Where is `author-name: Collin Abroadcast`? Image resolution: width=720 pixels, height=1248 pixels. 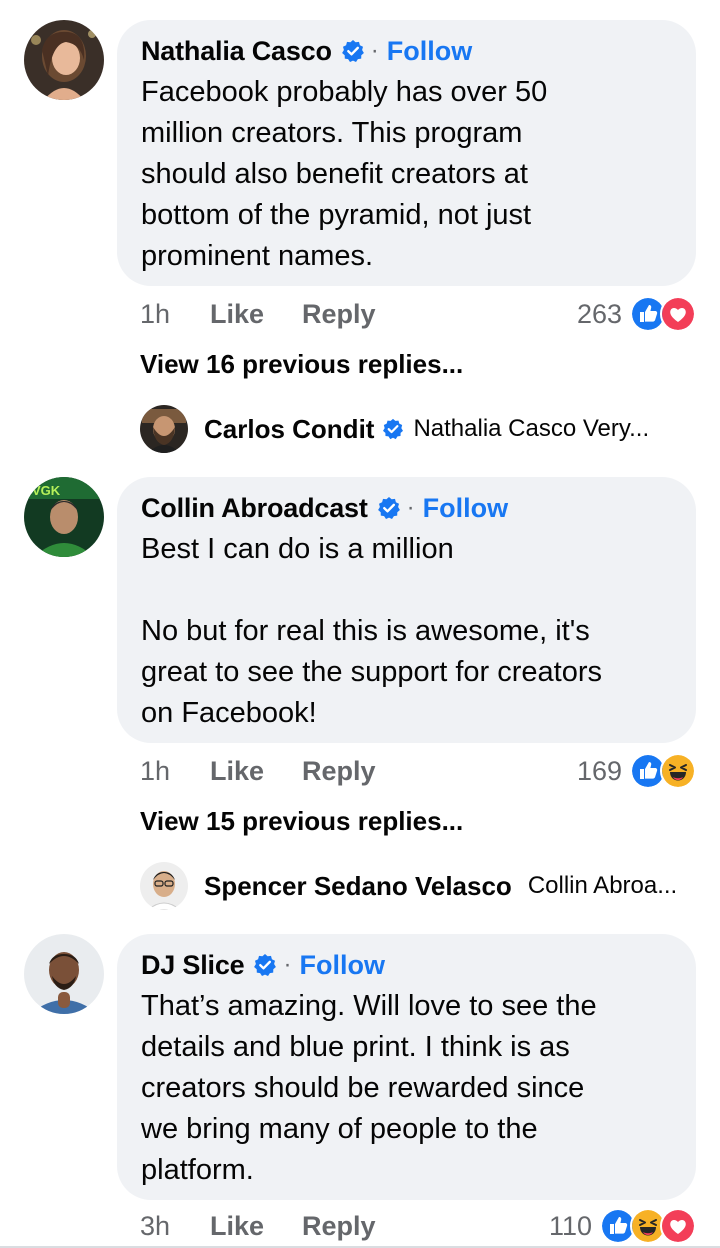
author-name: Collin Abroadcast is located at coordinates (254, 508).